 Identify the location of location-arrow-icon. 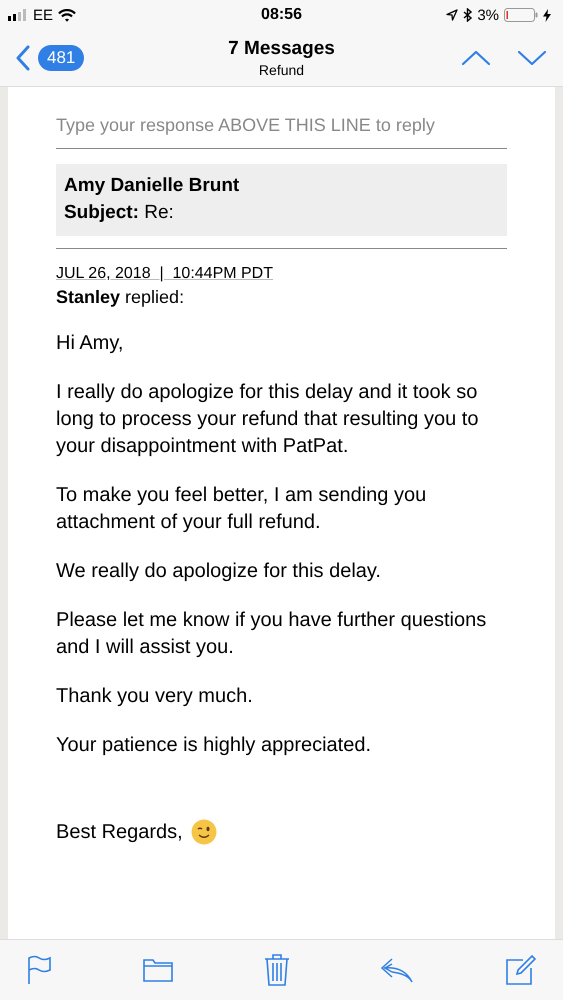
(452, 15).